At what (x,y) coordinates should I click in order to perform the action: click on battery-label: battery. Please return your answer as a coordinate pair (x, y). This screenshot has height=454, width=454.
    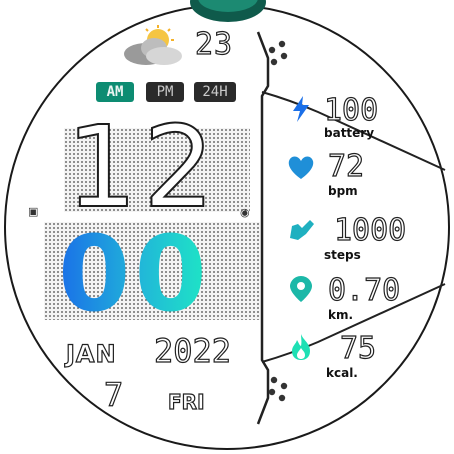
    Looking at the image, I should click on (349, 133).